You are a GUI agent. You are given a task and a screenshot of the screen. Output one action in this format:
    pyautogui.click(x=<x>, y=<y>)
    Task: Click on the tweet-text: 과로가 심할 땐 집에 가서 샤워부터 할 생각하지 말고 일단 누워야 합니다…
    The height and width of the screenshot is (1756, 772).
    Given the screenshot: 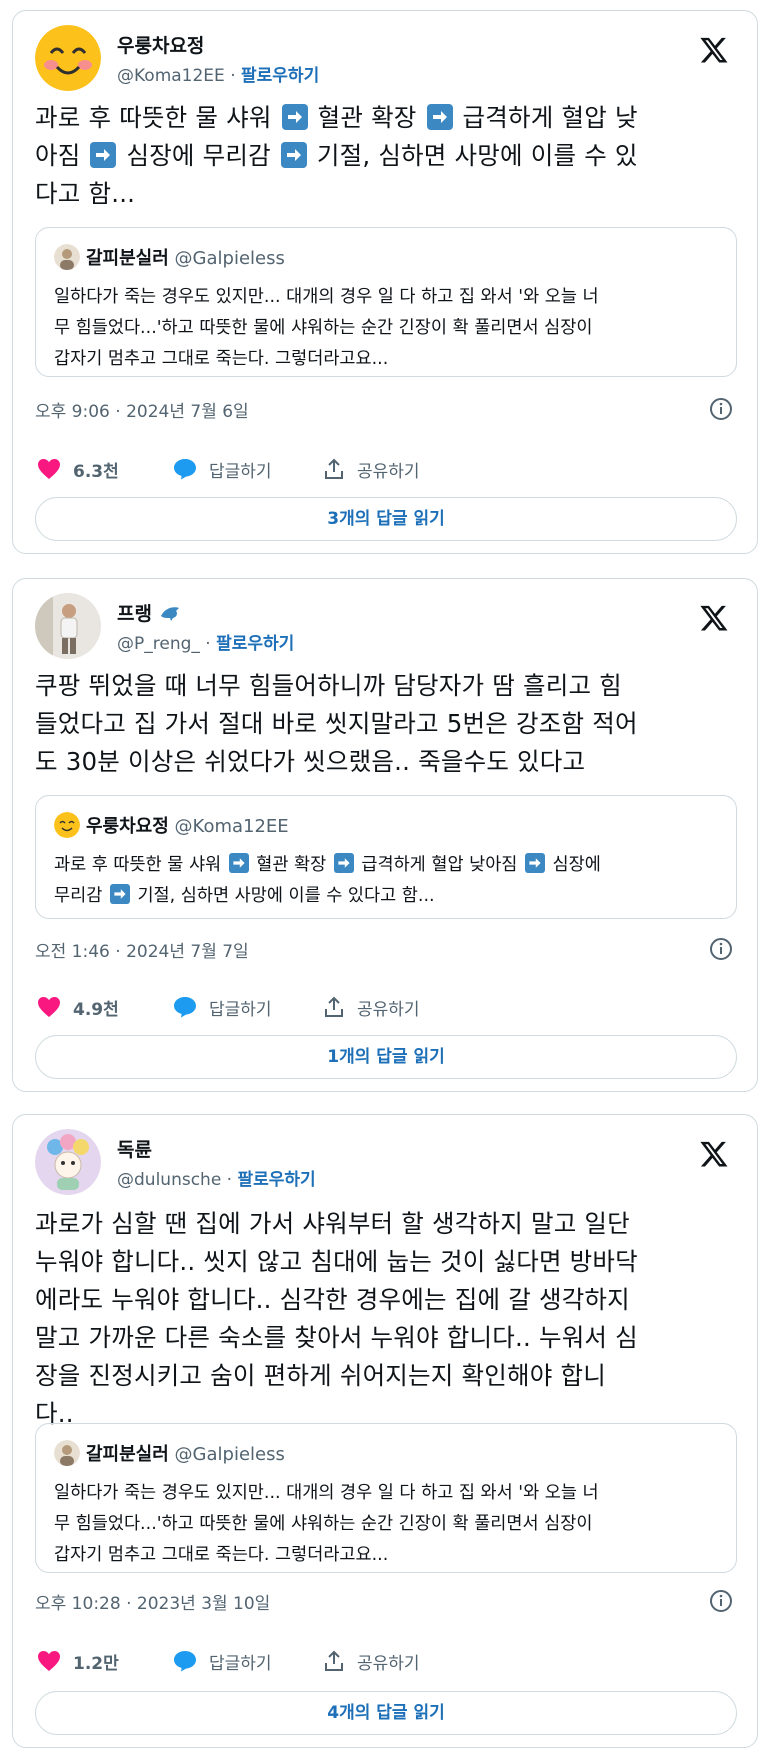 What is the action you would take?
    pyautogui.click(x=336, y=1318)
    